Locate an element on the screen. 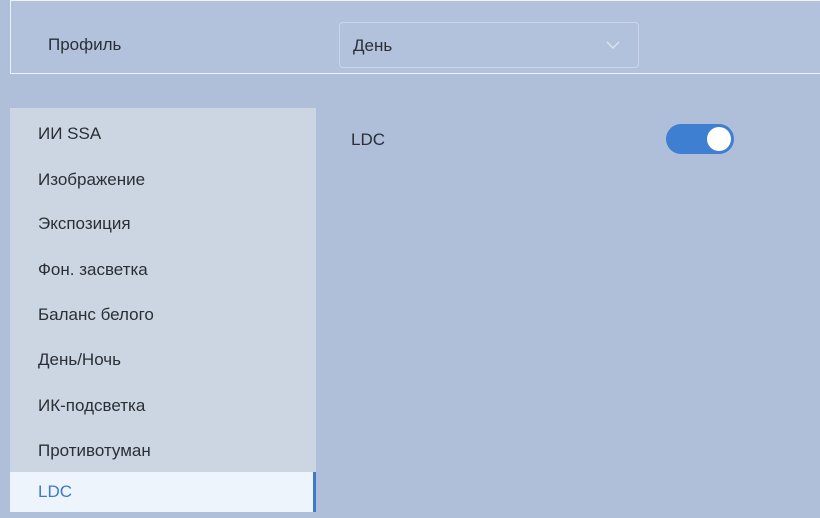  sidebar-item-defog: Противотуман is located at coordinates (163, 451).